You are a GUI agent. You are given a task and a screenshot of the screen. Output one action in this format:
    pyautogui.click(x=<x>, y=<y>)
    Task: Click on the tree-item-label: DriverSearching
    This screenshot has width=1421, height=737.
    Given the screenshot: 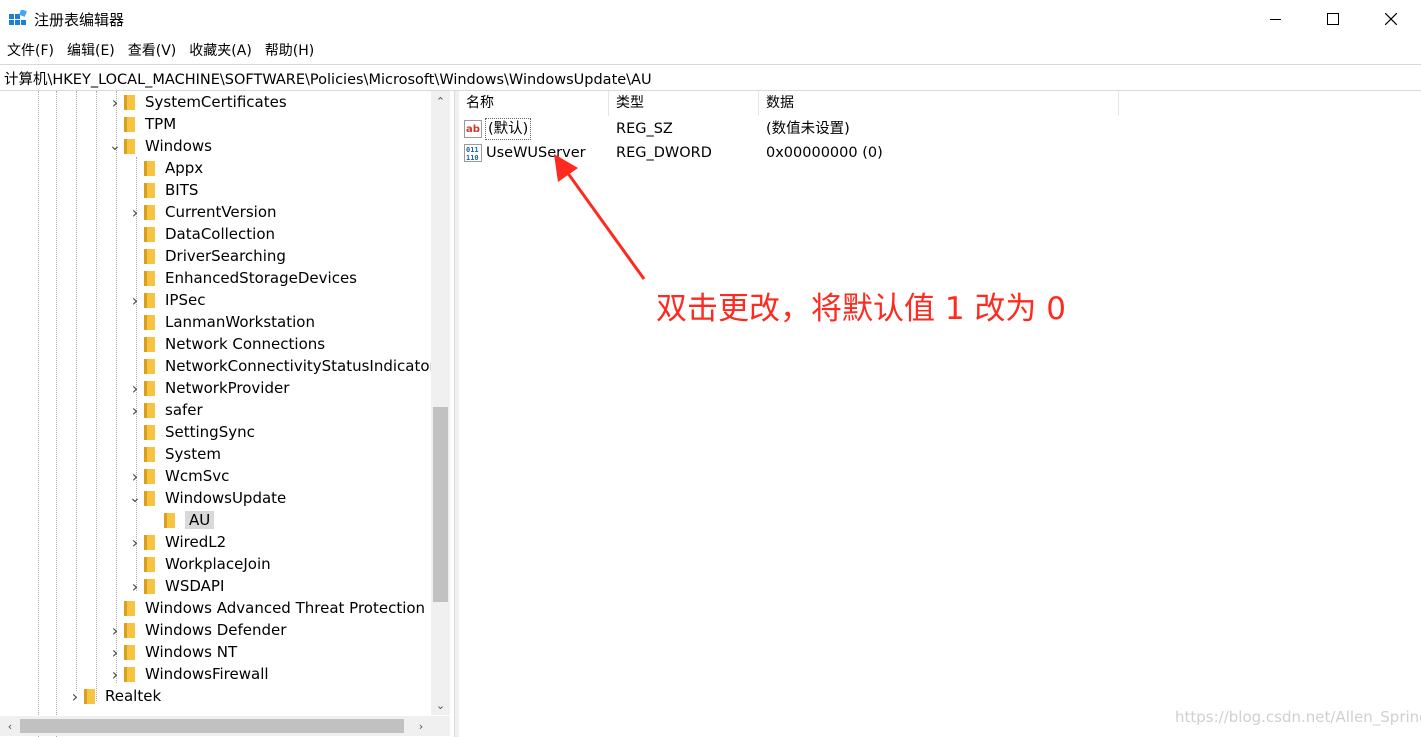 What is the action you would take?
    pyautogui.click(x=225, y=256)
    